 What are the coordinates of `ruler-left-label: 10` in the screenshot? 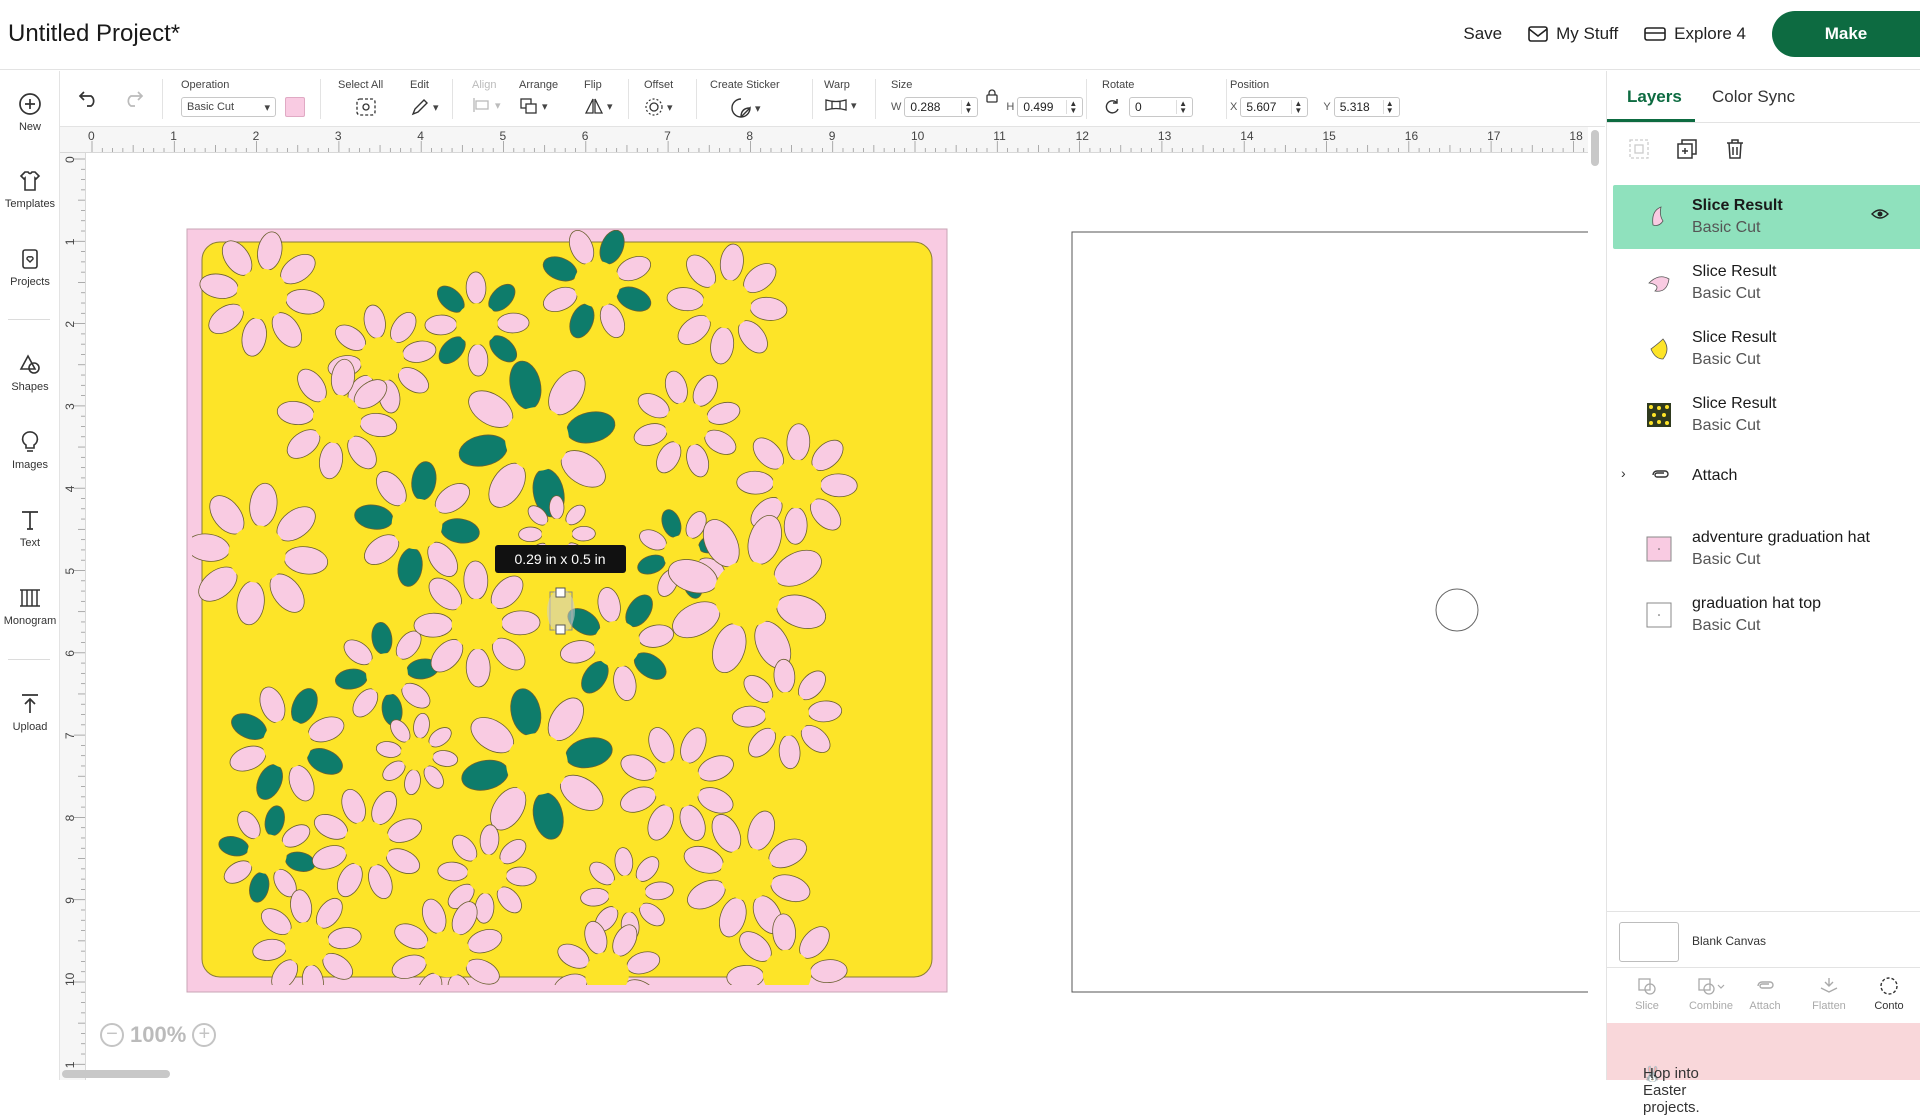 It's located at (70, 979).